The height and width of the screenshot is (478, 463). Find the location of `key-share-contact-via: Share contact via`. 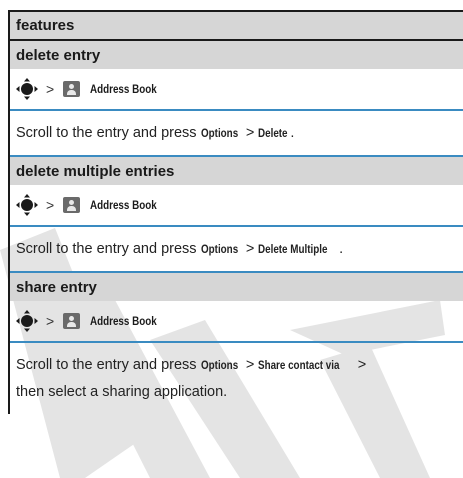

key-share-contact-via: Share contact via is located at coordinates (299, 365).